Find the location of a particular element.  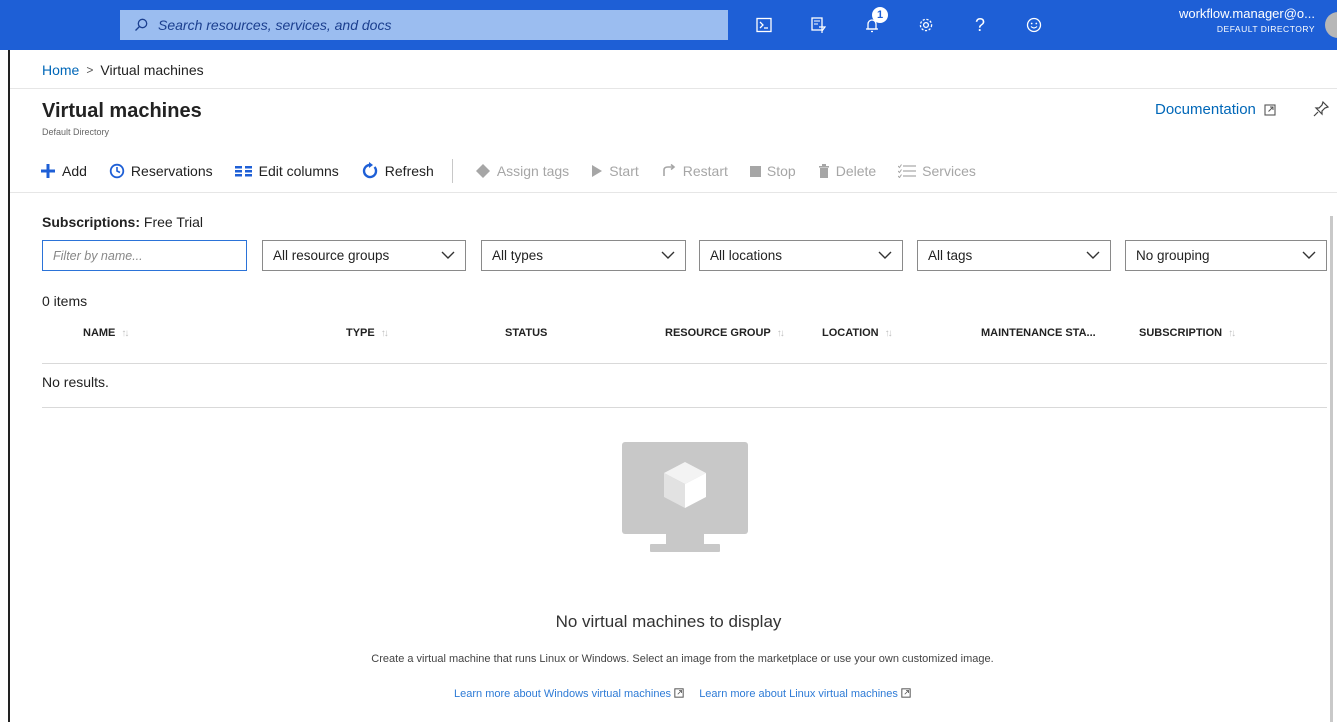

refresh-label: Refresh is located at coordinates (409, 171).